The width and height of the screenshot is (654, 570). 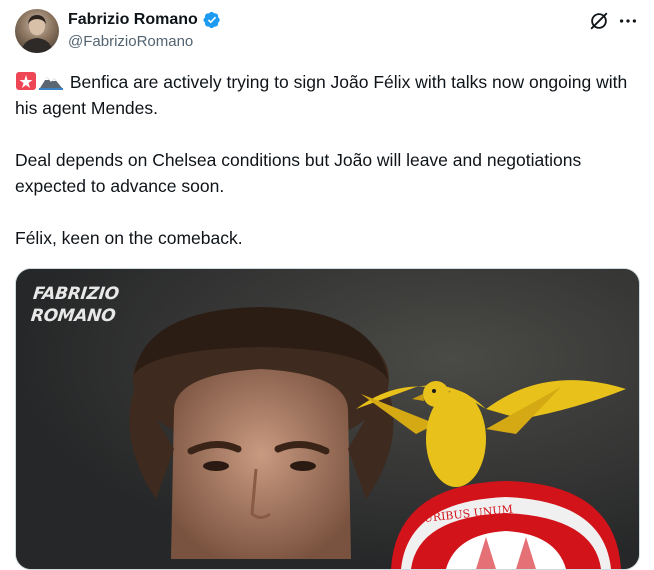 I want to click on grok-icon, so click(x=599, y=21).